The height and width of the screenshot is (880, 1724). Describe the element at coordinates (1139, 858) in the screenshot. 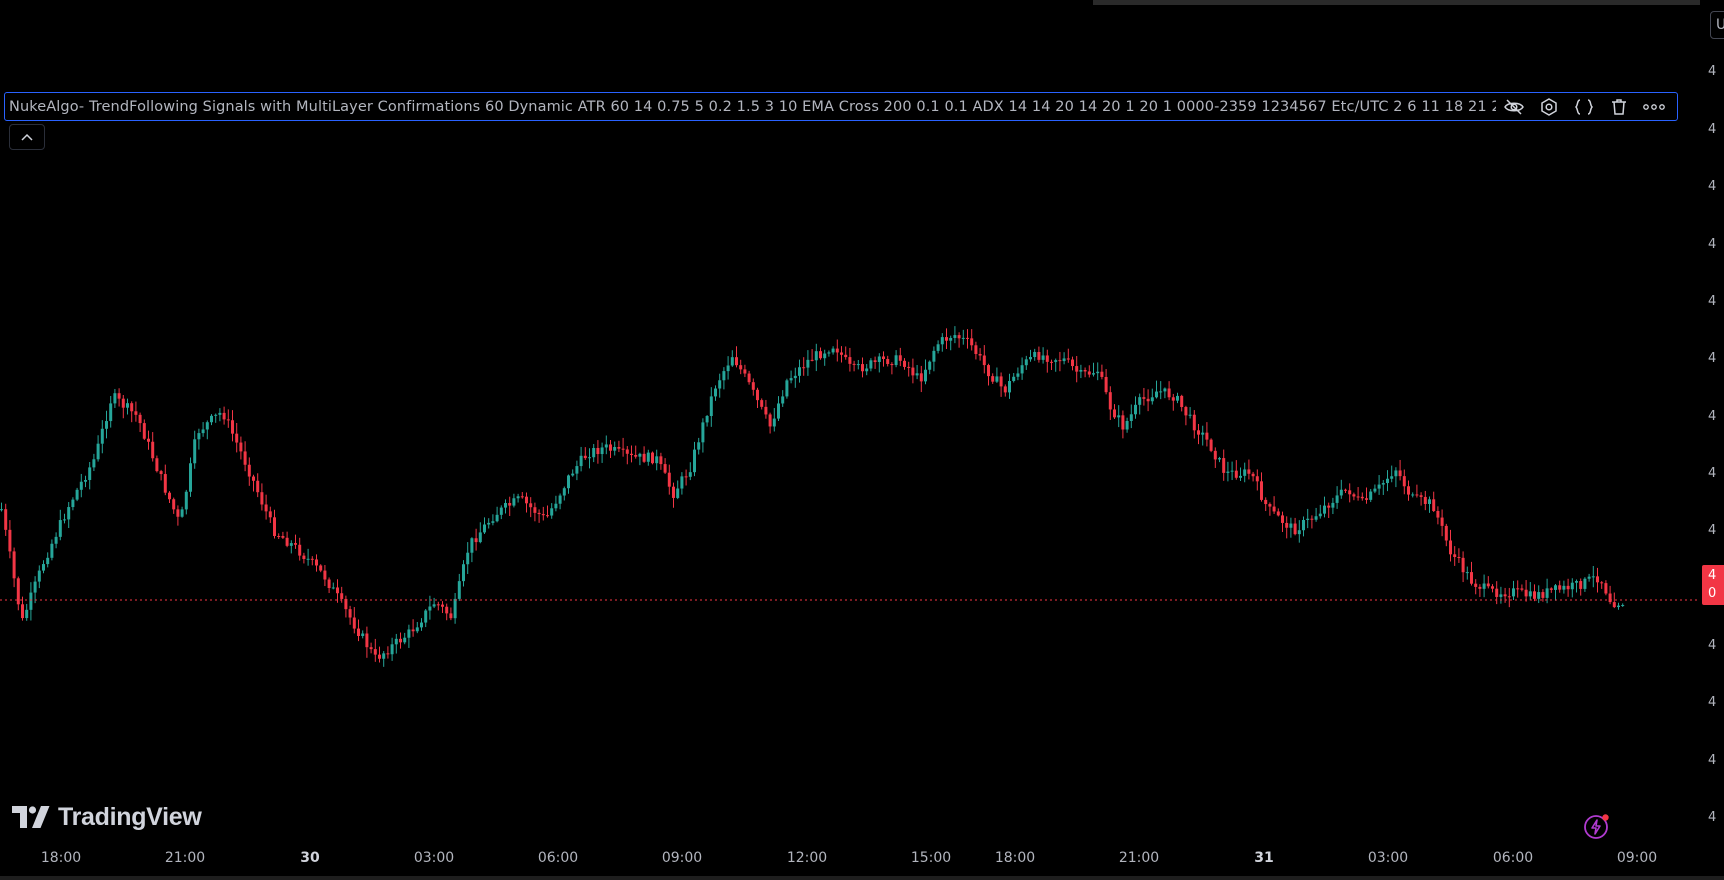

I see `time-label: 21:00` at that location.